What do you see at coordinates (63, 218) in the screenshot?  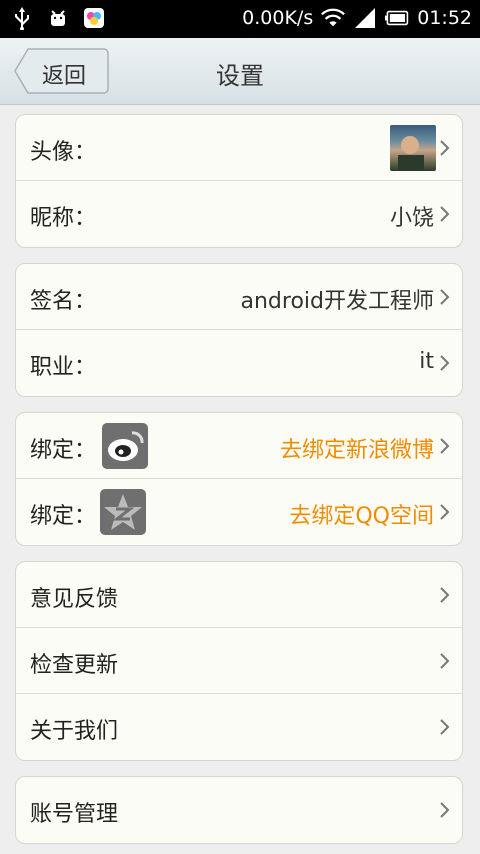 I see `nickname-label: 昵称：` at bounding box center [63, 218].